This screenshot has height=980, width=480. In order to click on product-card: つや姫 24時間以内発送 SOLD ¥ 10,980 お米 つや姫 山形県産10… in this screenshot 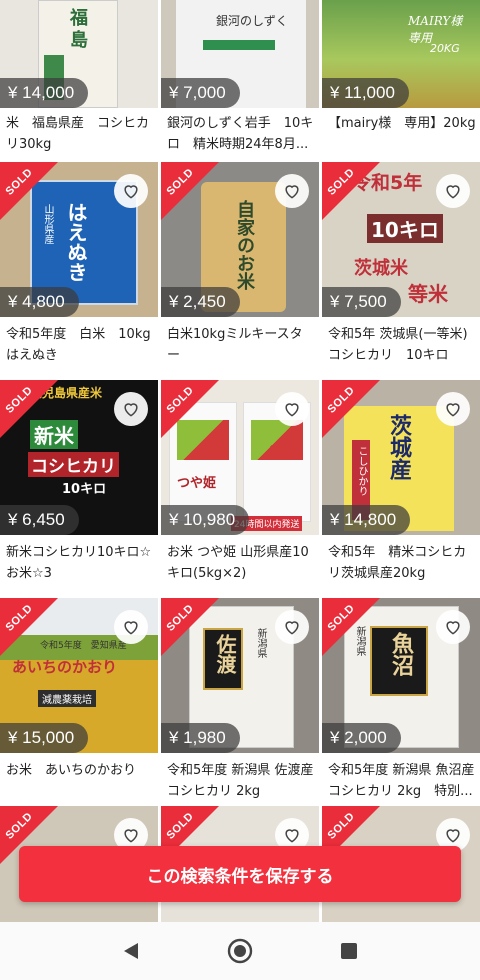, I will do `click(240, 489)`.